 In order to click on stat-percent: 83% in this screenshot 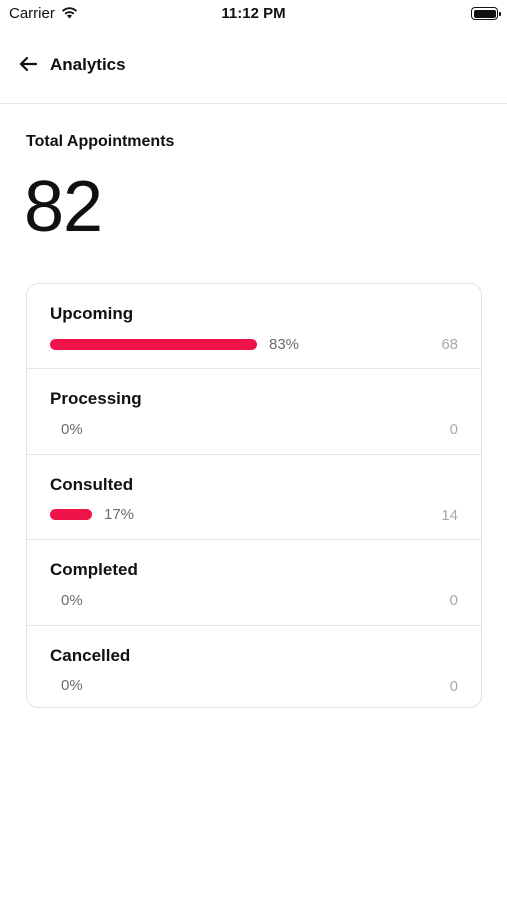, I will do `click(284, 344)`.